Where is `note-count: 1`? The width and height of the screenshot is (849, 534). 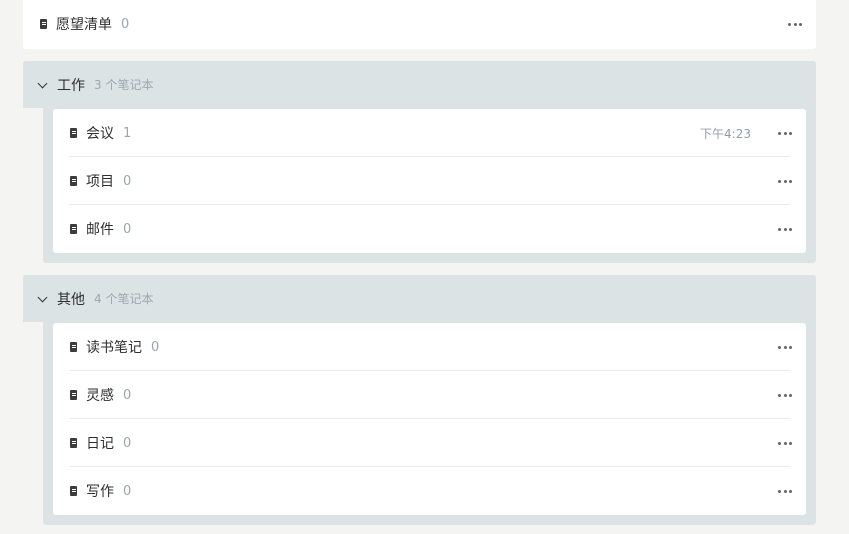
note-count: 1 is located at coordinates (127, 133).